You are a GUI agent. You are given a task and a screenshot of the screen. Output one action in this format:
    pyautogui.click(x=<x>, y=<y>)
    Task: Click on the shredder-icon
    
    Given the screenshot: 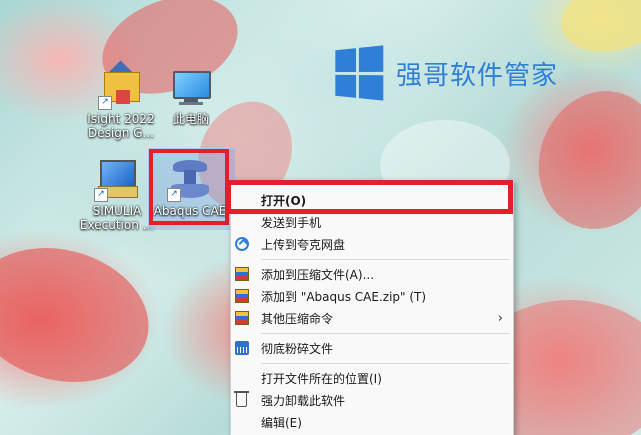 What is the action you would take?
    pyautogui.click(x=242, y=348)
    